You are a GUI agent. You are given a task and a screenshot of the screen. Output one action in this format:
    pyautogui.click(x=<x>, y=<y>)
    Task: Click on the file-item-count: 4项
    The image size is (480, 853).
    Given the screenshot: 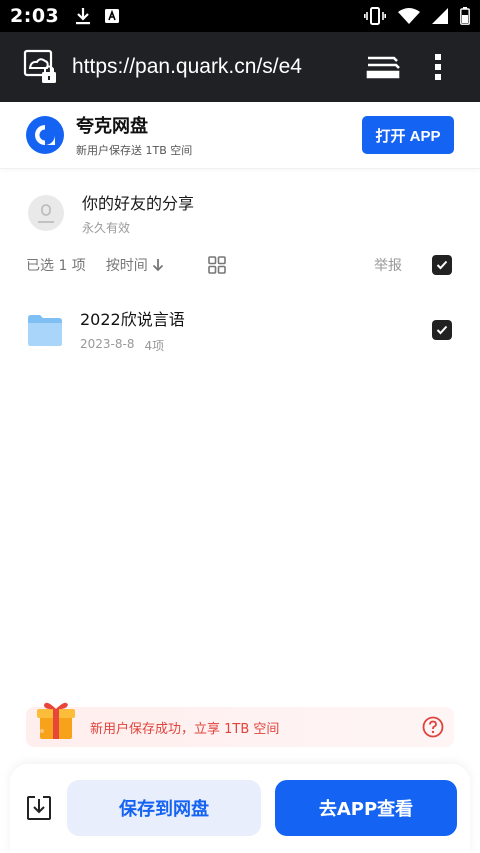 What is the action you would take?
    pyautogui.click(x=154, y=346)
    